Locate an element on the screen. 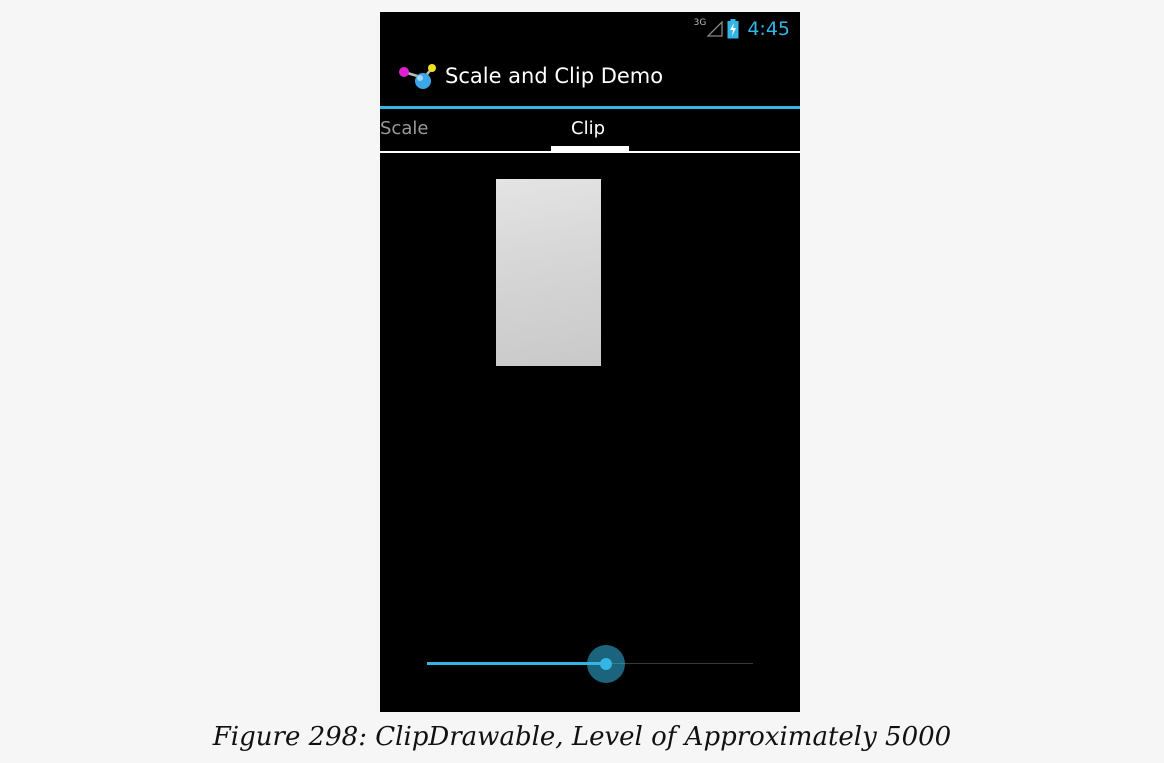 Image resolution: width=1164 pixels, height=763 pixels. status-clock: 4:45 is located at coordinates (768, 29).